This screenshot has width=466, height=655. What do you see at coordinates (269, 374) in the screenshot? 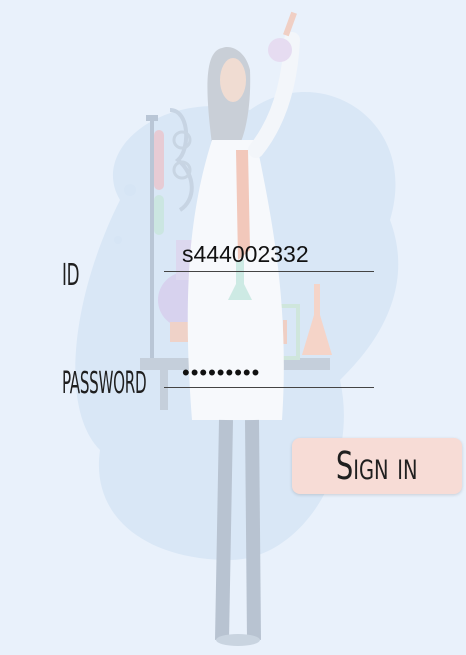
I see `password-field` at bounding box center [269, 374].